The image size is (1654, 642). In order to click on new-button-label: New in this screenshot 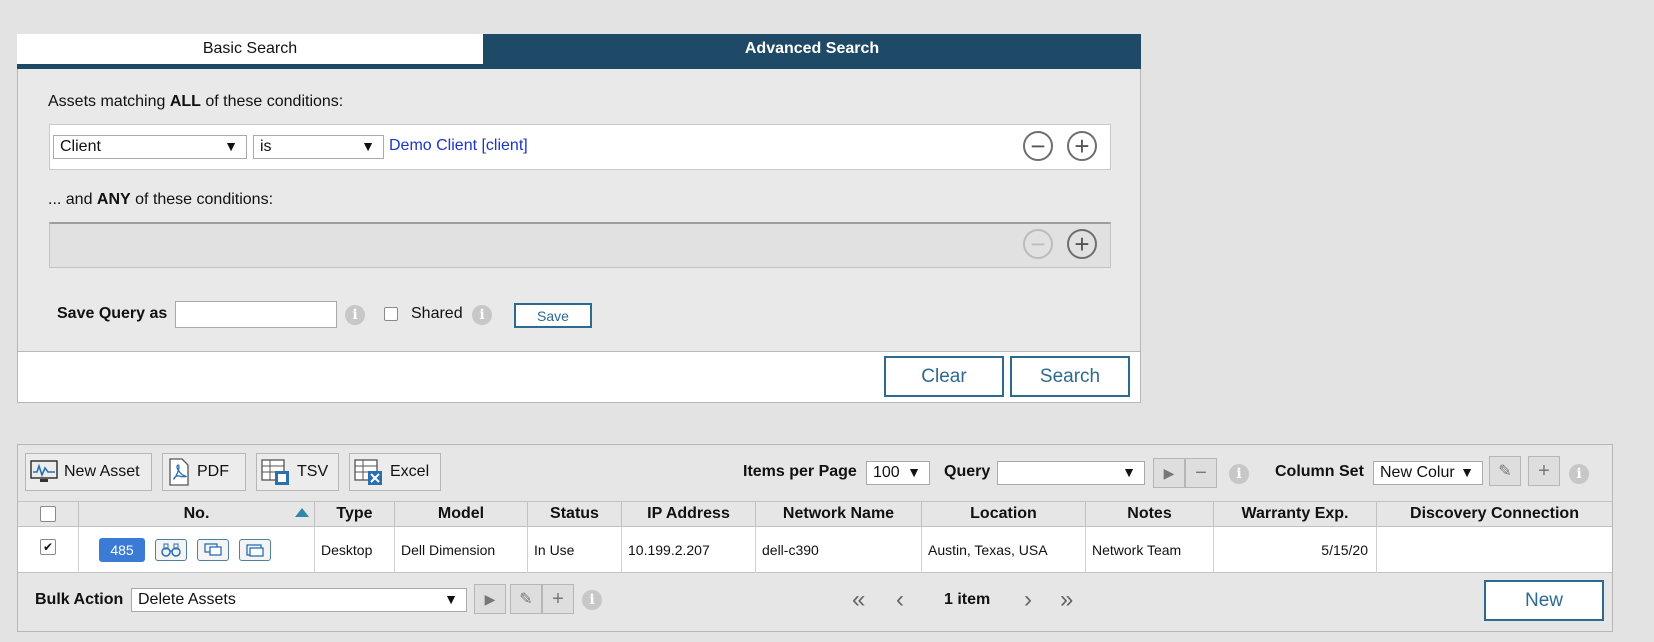, I will do `click(1543, 600)`.